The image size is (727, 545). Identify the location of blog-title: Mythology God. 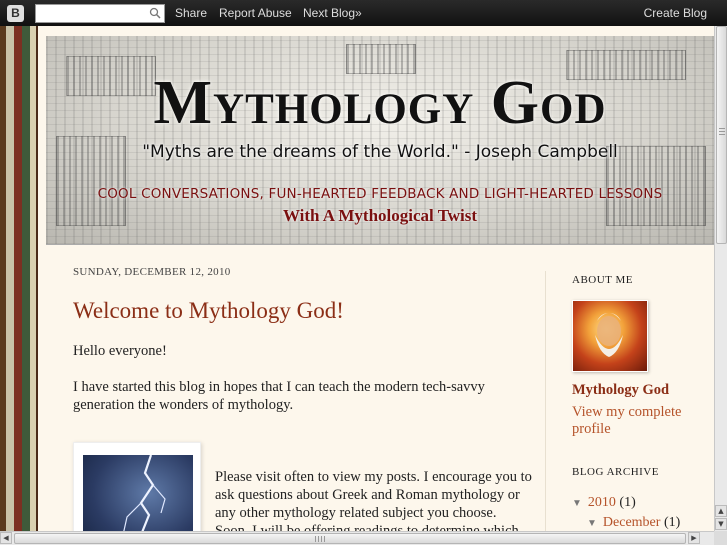
(380, 103).